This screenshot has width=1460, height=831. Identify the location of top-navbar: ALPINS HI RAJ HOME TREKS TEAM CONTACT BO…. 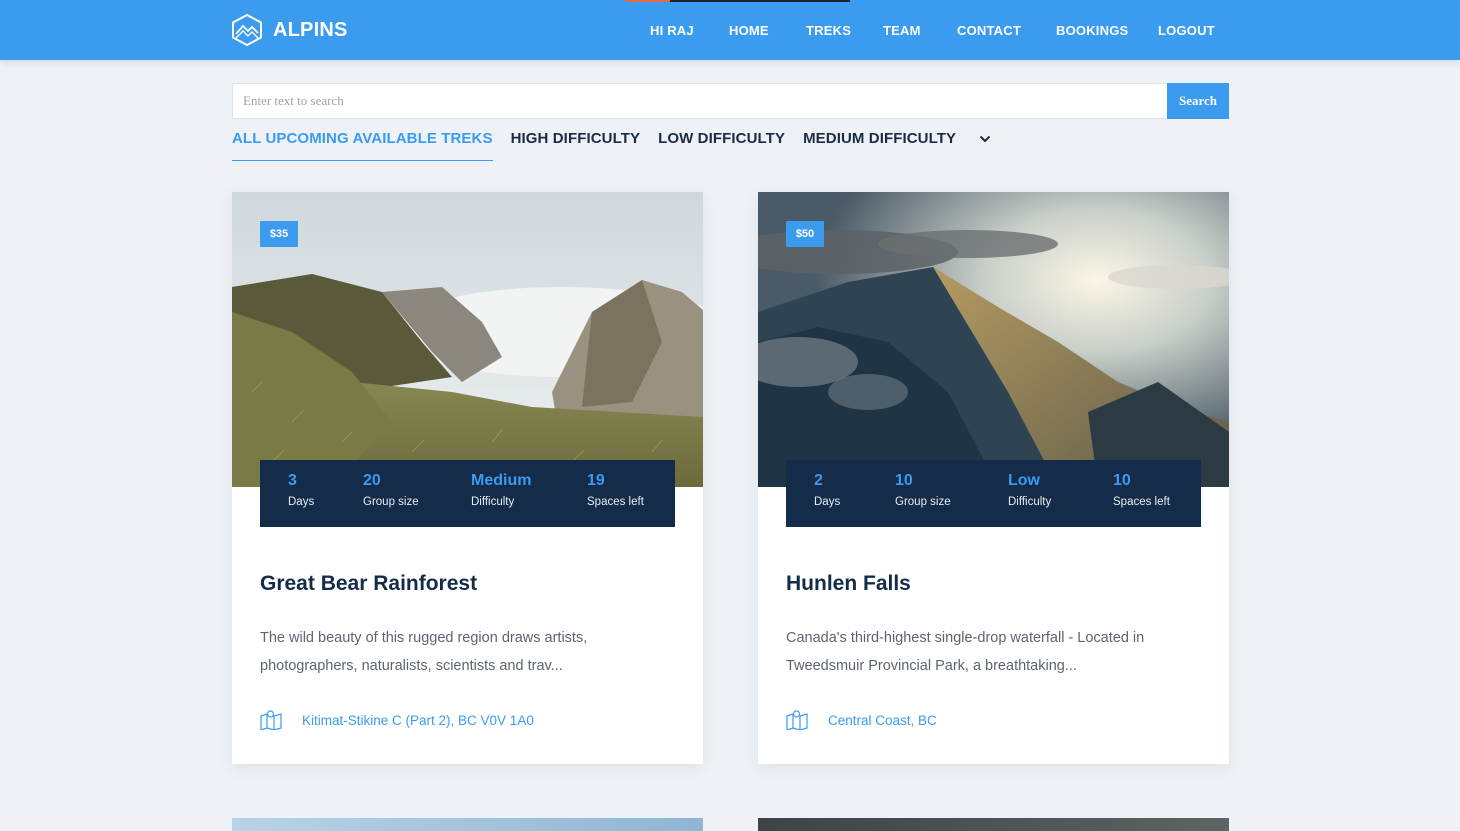
(730, 30).